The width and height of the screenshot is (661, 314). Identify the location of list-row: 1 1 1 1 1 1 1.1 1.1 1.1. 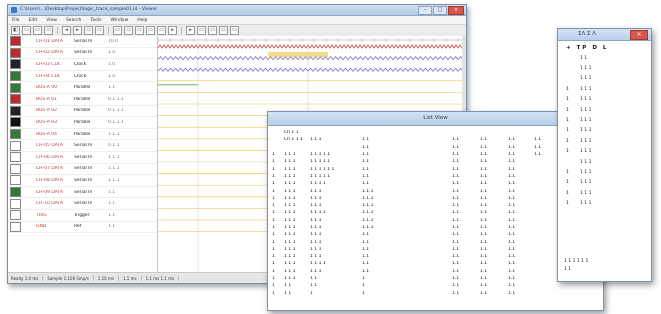
(435, 285).